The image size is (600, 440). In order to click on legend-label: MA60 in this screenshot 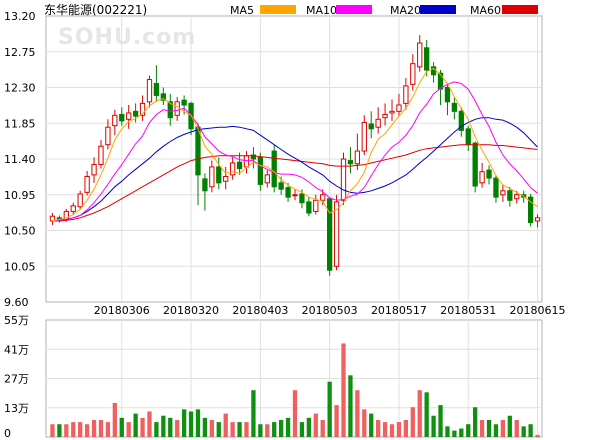, I will do `click(485, 10)`.